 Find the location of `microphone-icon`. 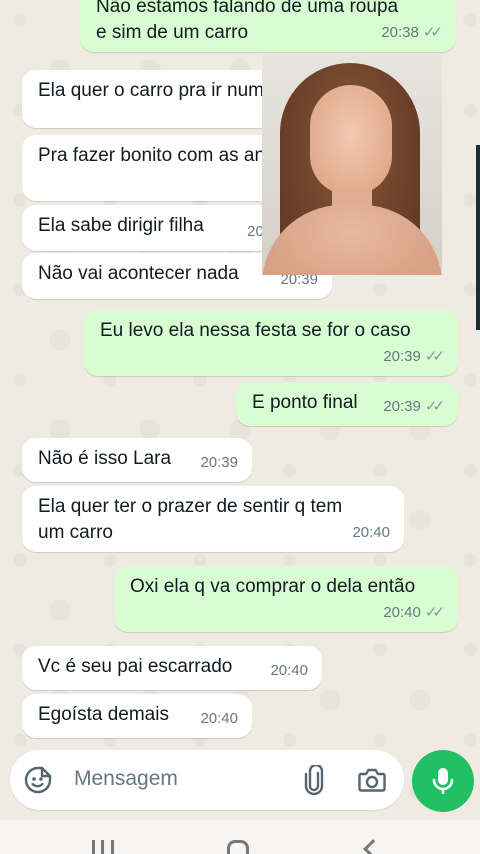

microphone-icon is located at coordinates (443, 781).